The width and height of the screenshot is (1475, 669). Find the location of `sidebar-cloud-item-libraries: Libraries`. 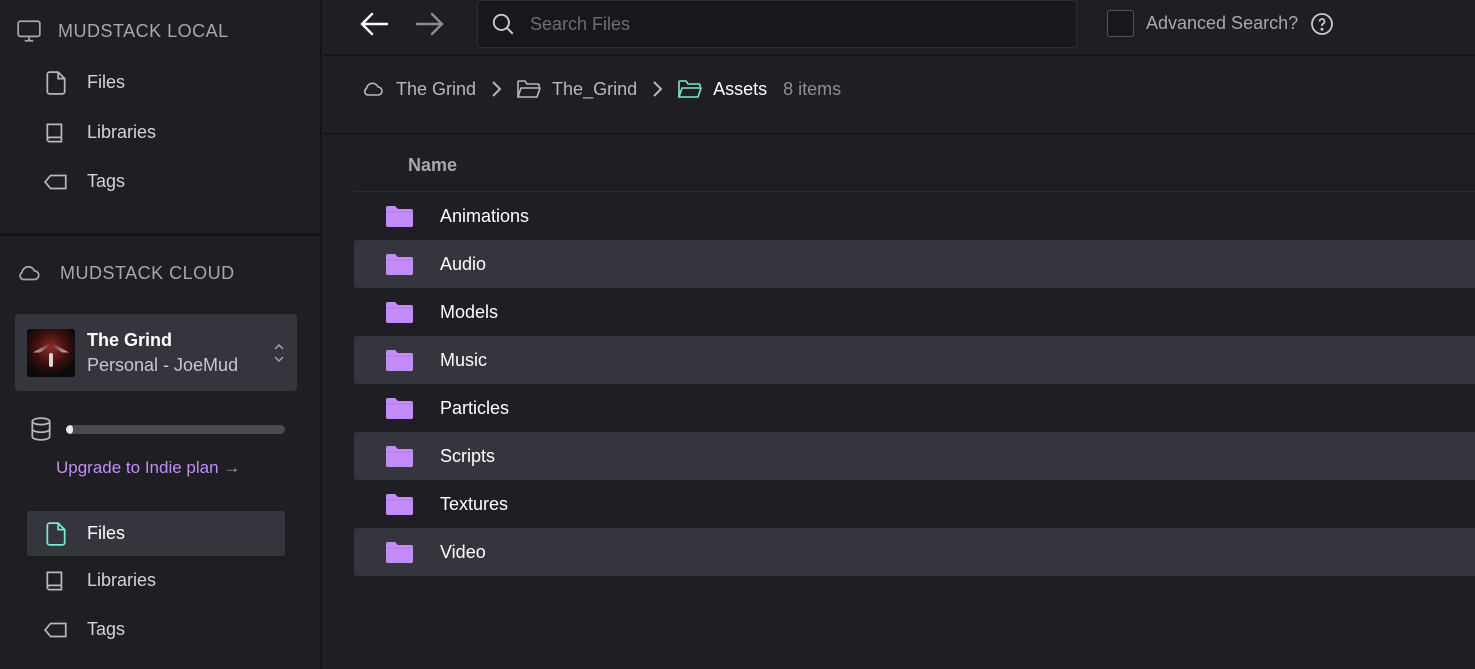

sidebar-cloud-item-libraries: Libraries is located at coordinates (156, 580).